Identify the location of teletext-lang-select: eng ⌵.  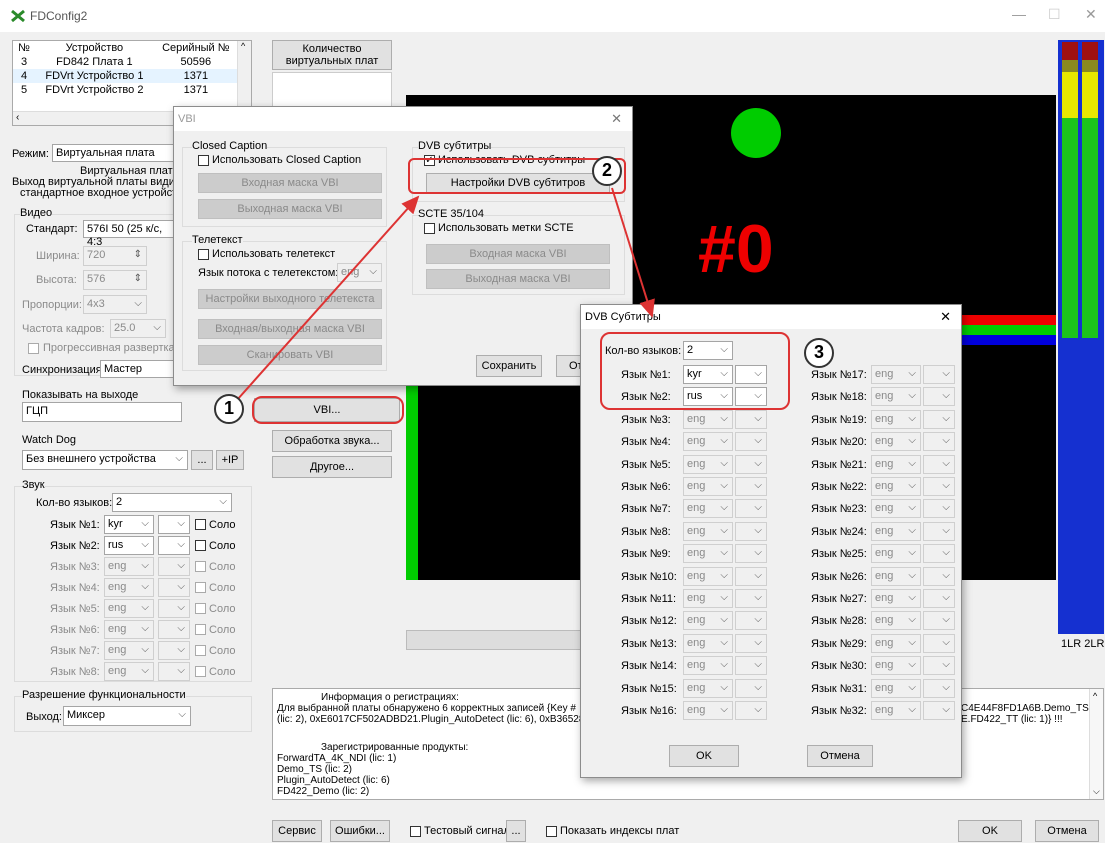
(359, 272).